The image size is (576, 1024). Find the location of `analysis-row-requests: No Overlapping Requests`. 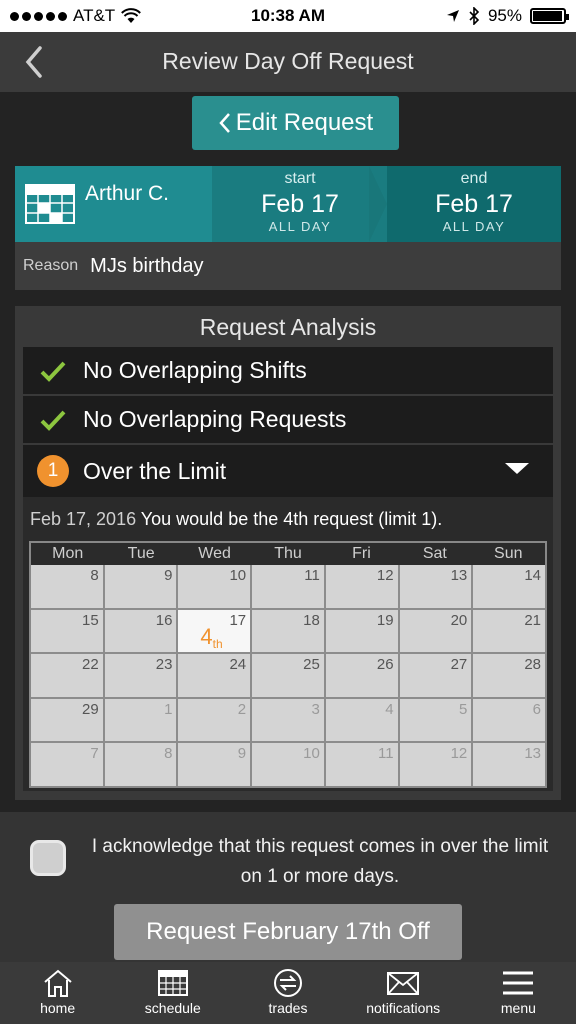

analysis-row-requests: No Overlapping Requests is located at coordinates (288, 419).